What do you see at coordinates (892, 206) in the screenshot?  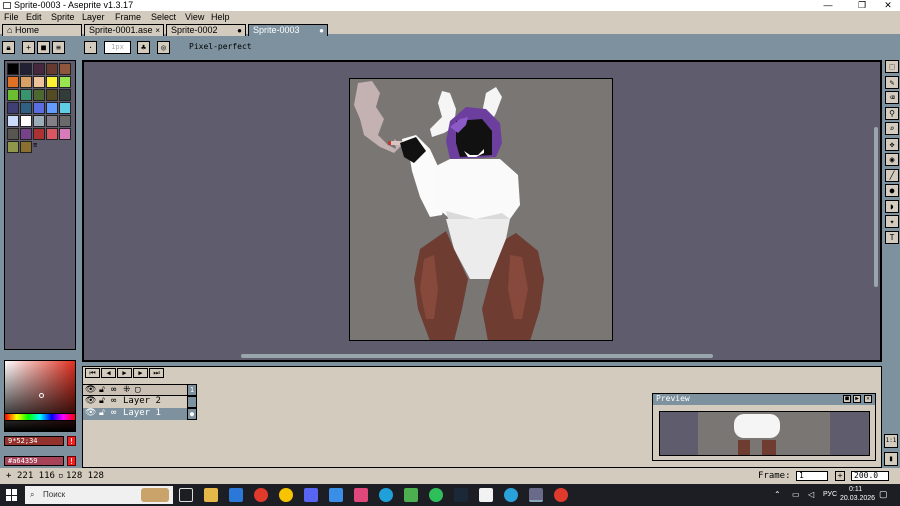 I see `contour-tool-icon: ◗` at bounding box center [892, 206].